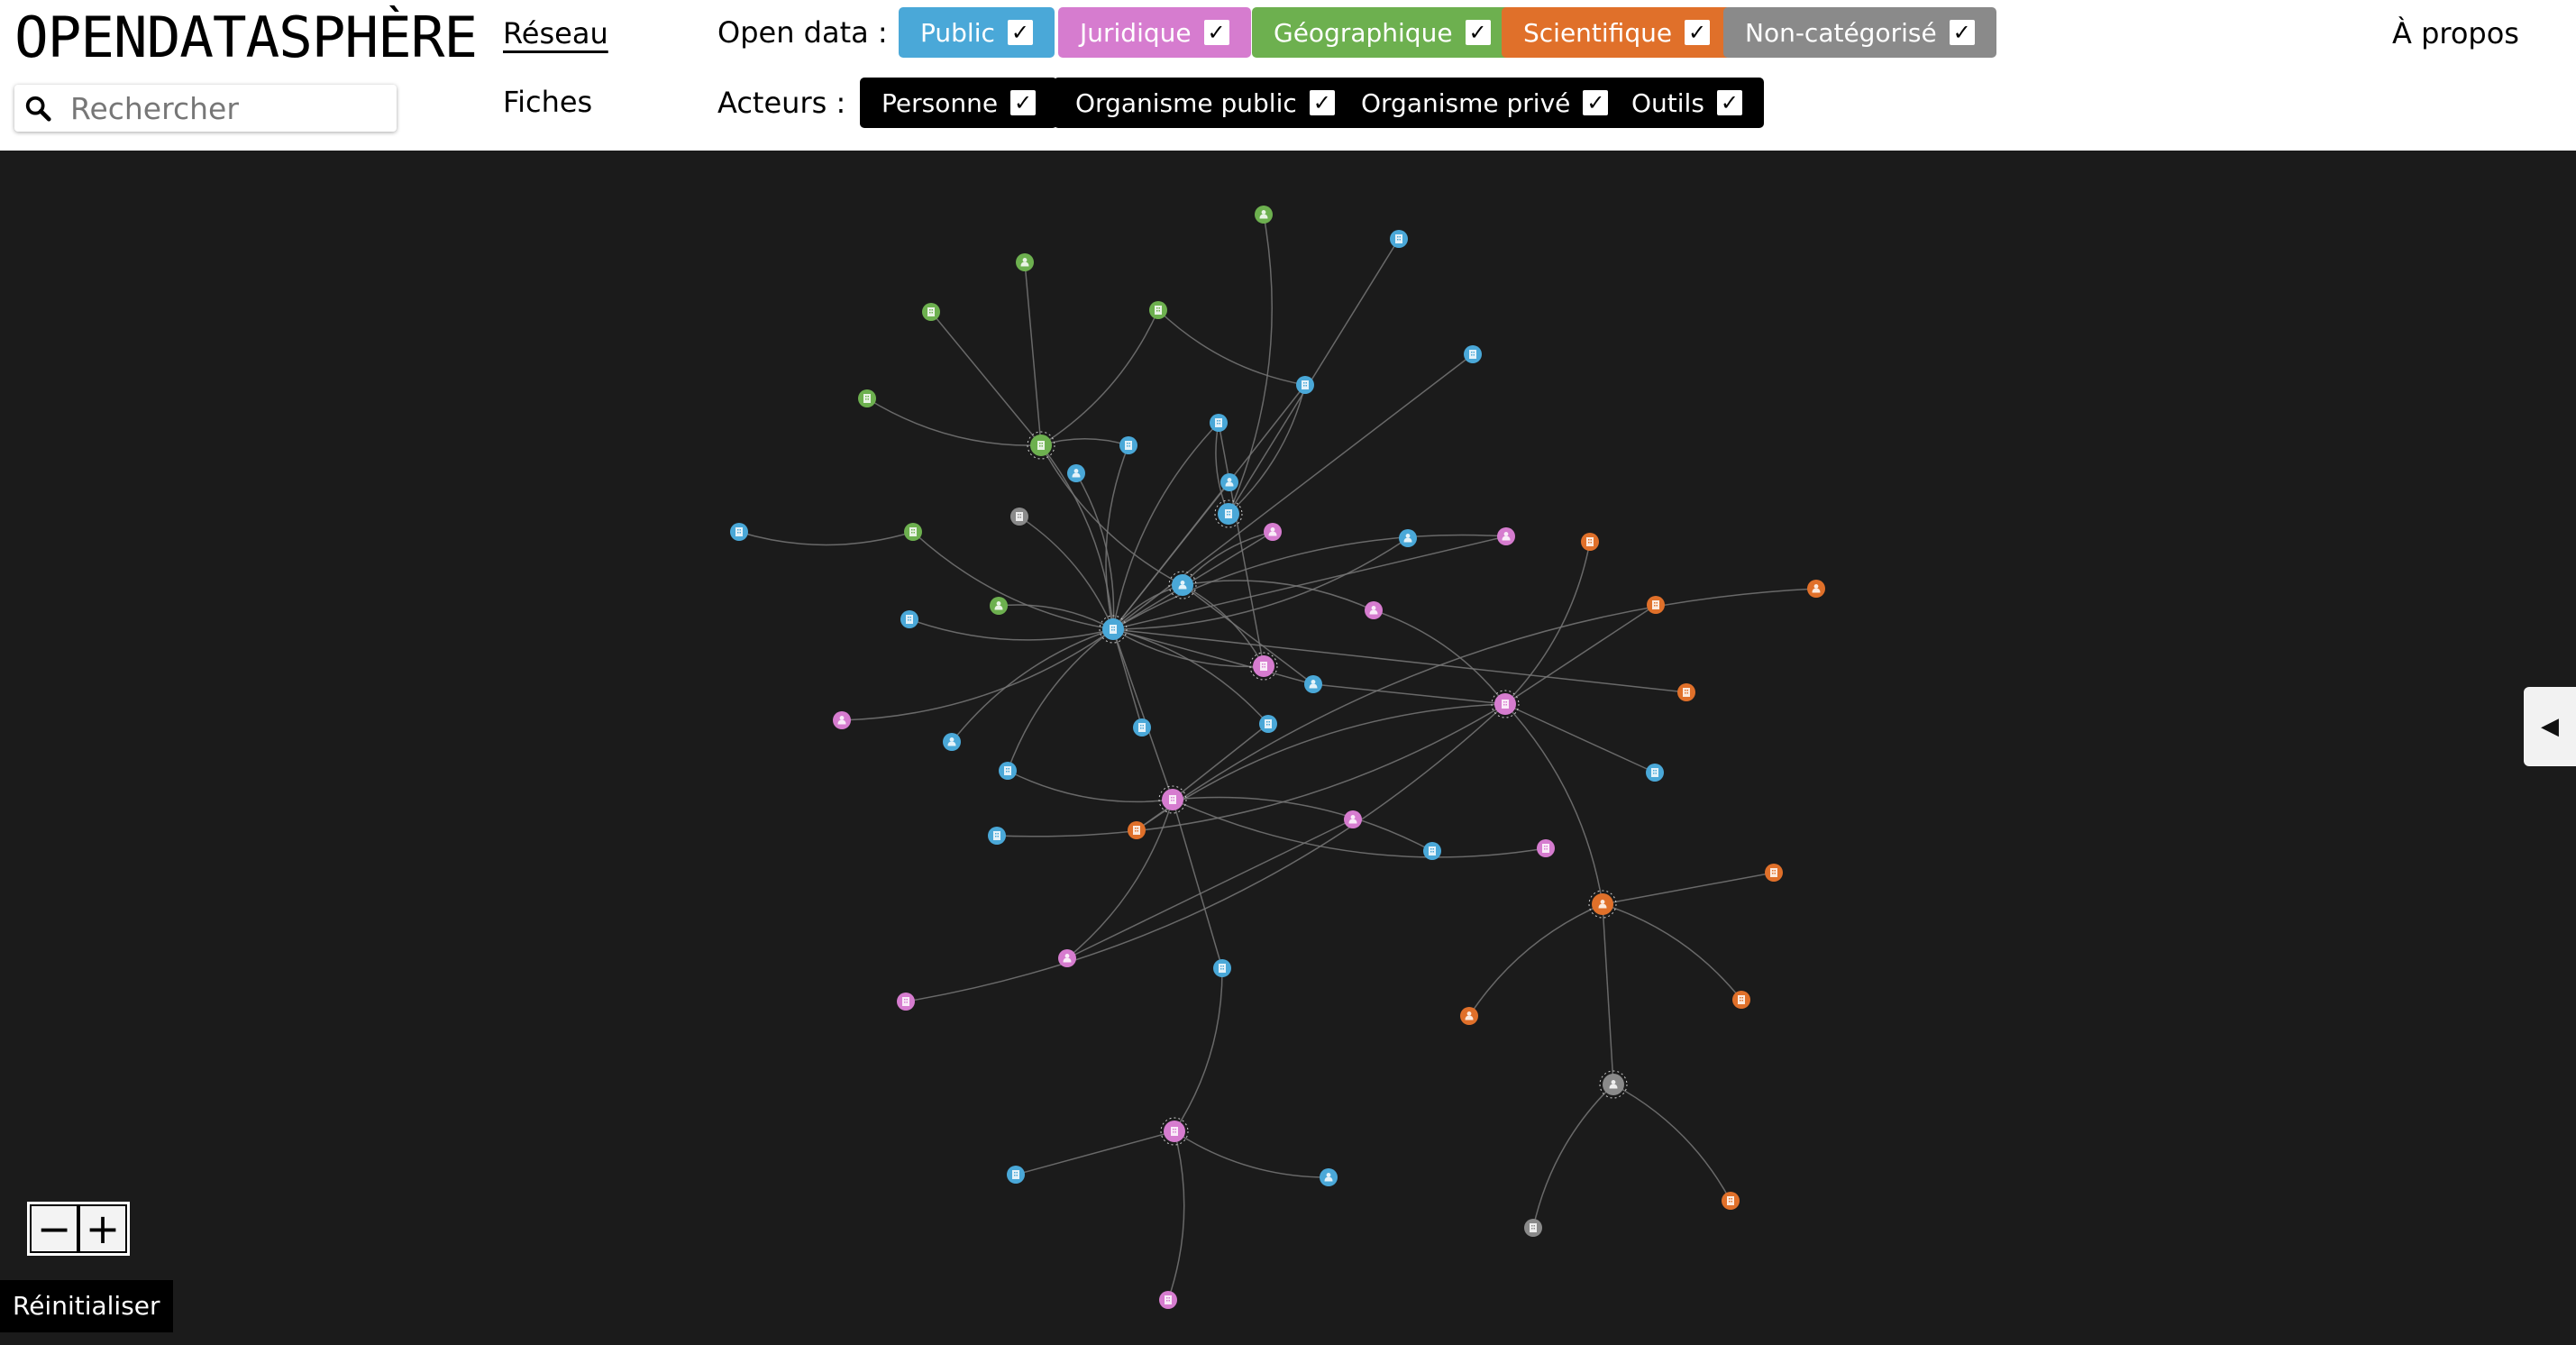 This screenshot has width=2576, height=1345. Describe the element at coordinates (1687, 103) in the screenshot. I see `filter-chip-outils: Outils ✓` at that location.